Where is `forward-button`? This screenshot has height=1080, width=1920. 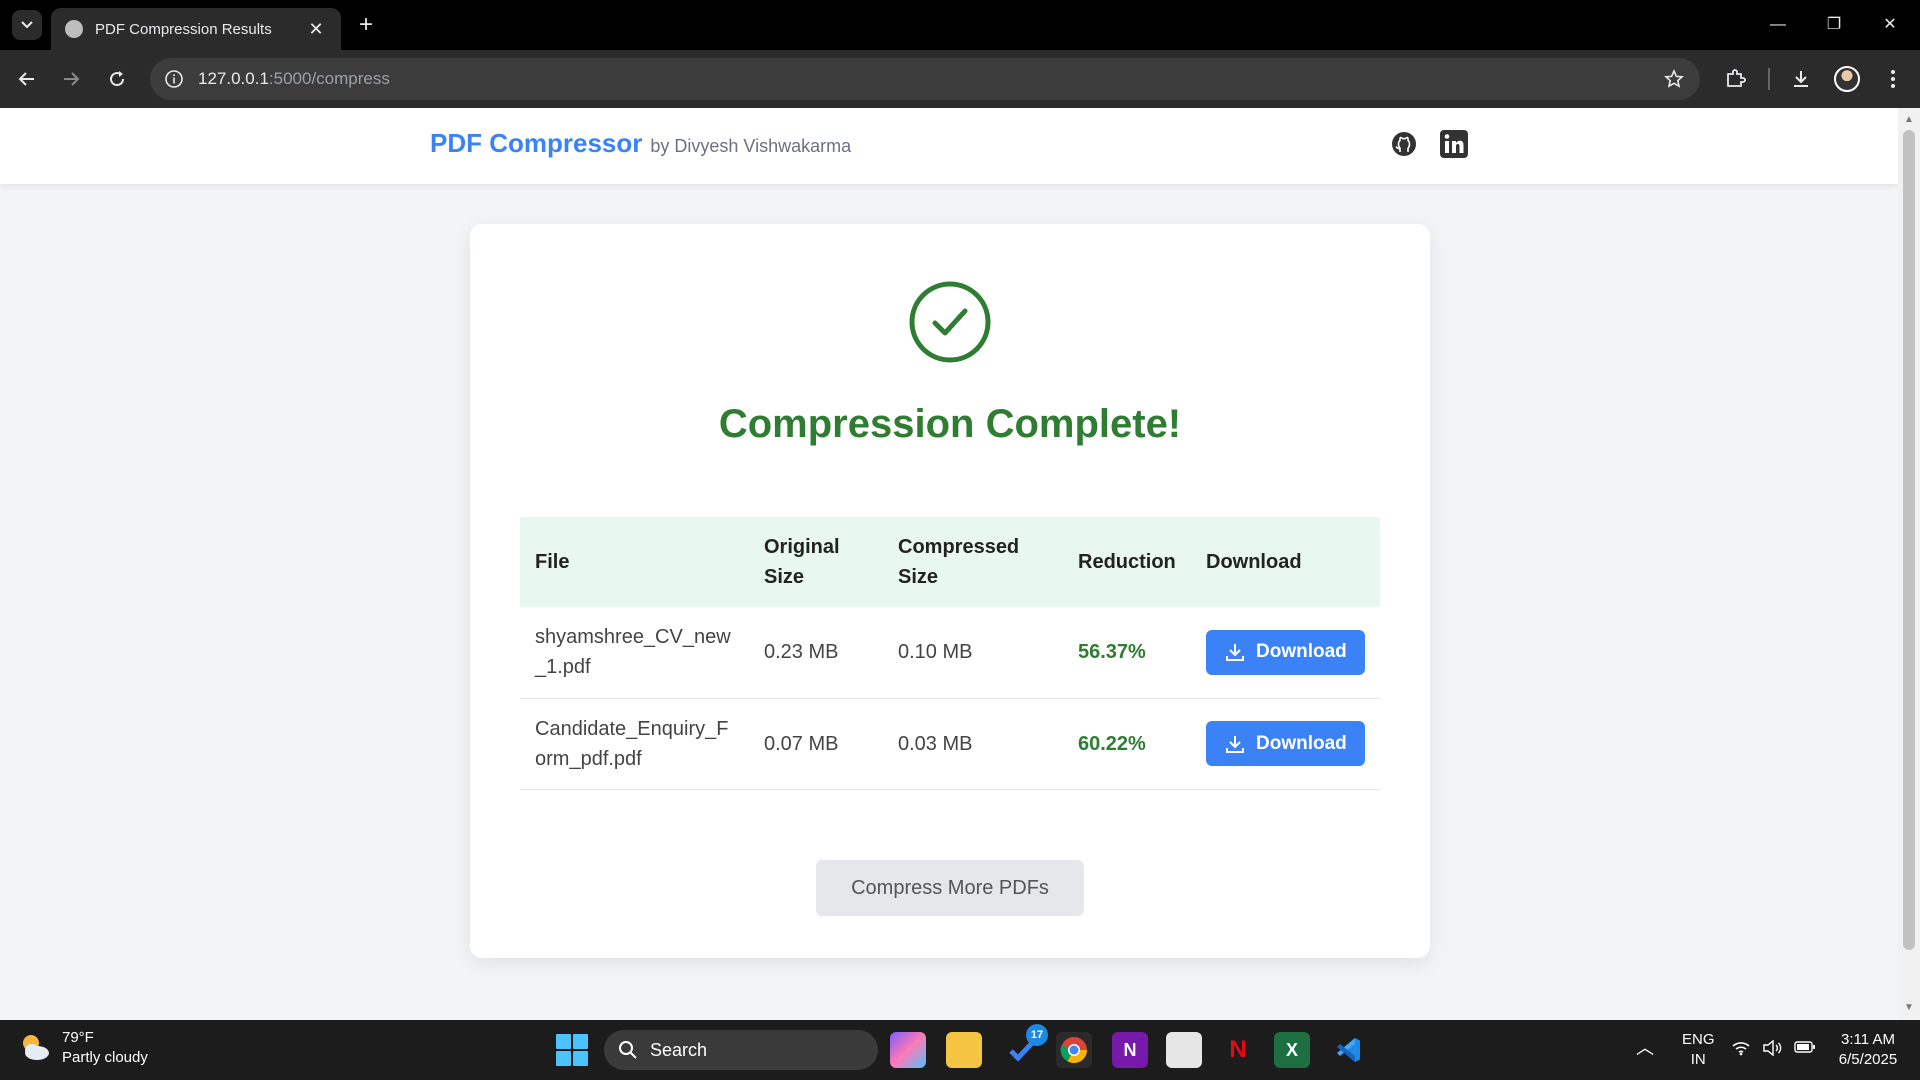 forward-button is located at coordinates (71, 79).